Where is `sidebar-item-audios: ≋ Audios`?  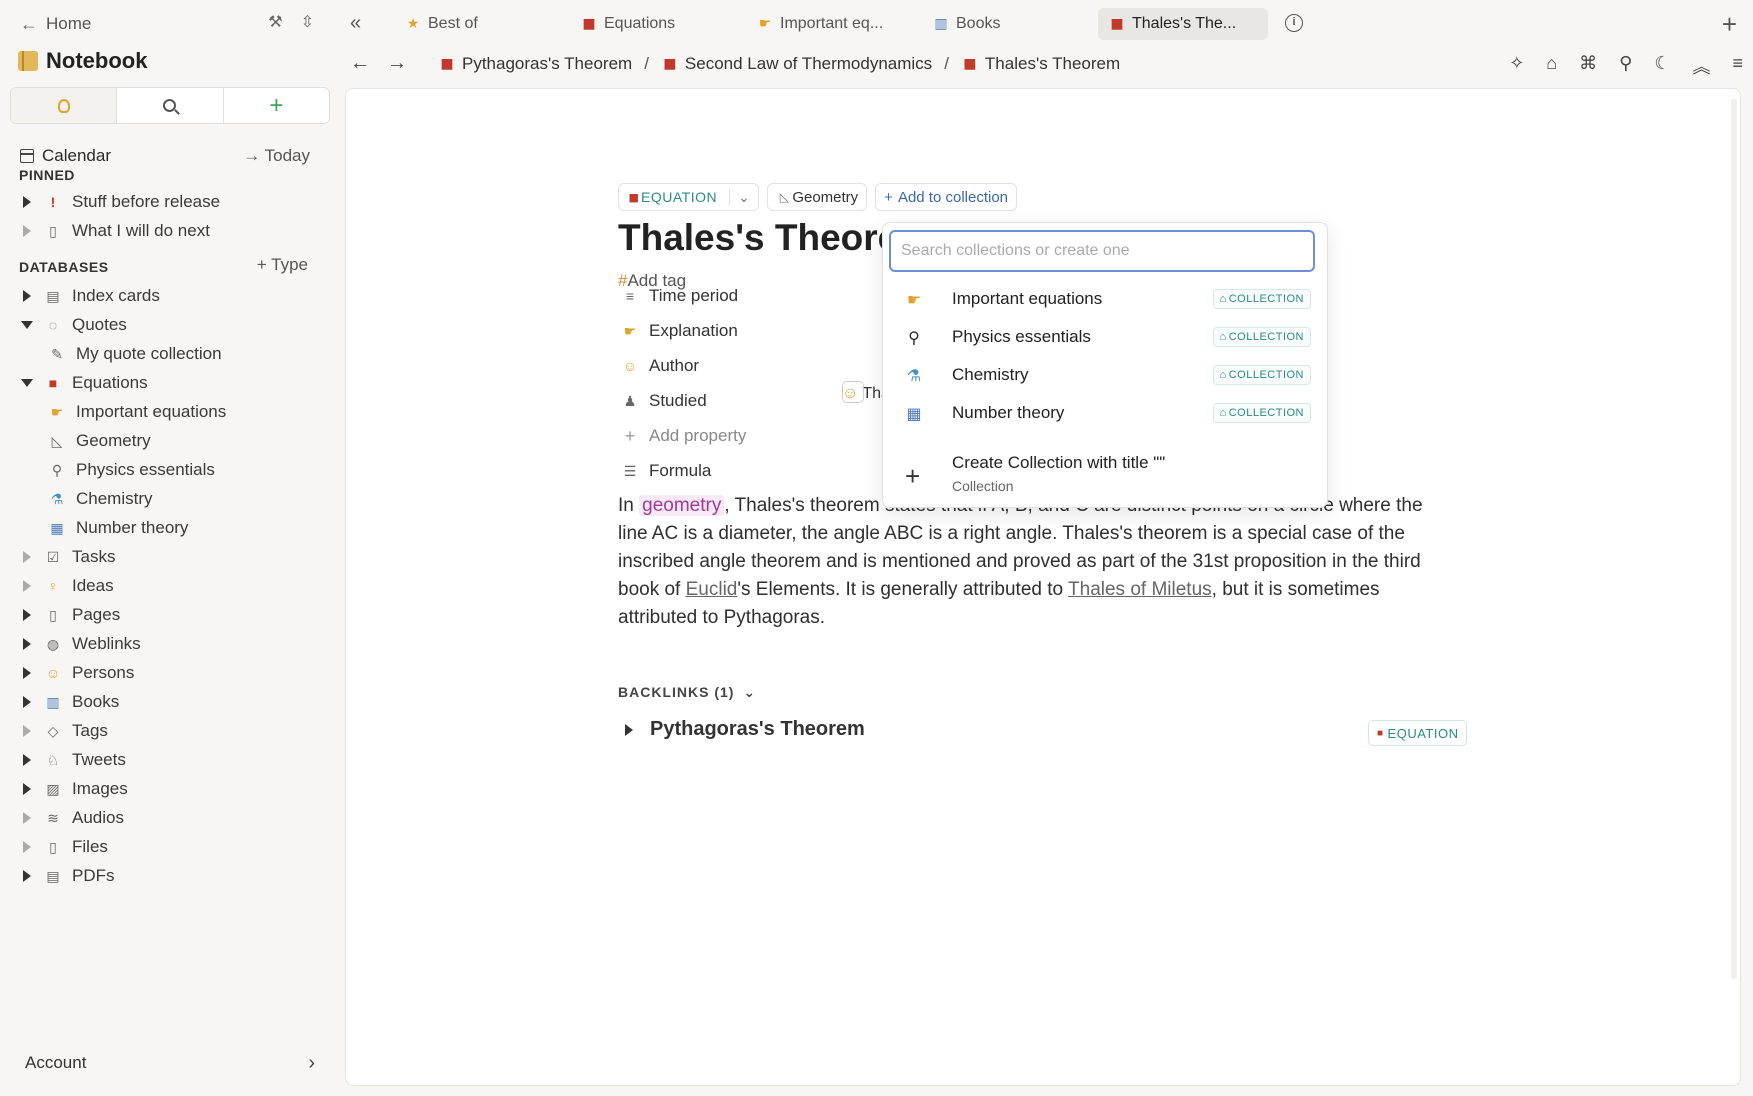 sidebar-item-audios: ≋ Audios is located at coordinates (170, 818).